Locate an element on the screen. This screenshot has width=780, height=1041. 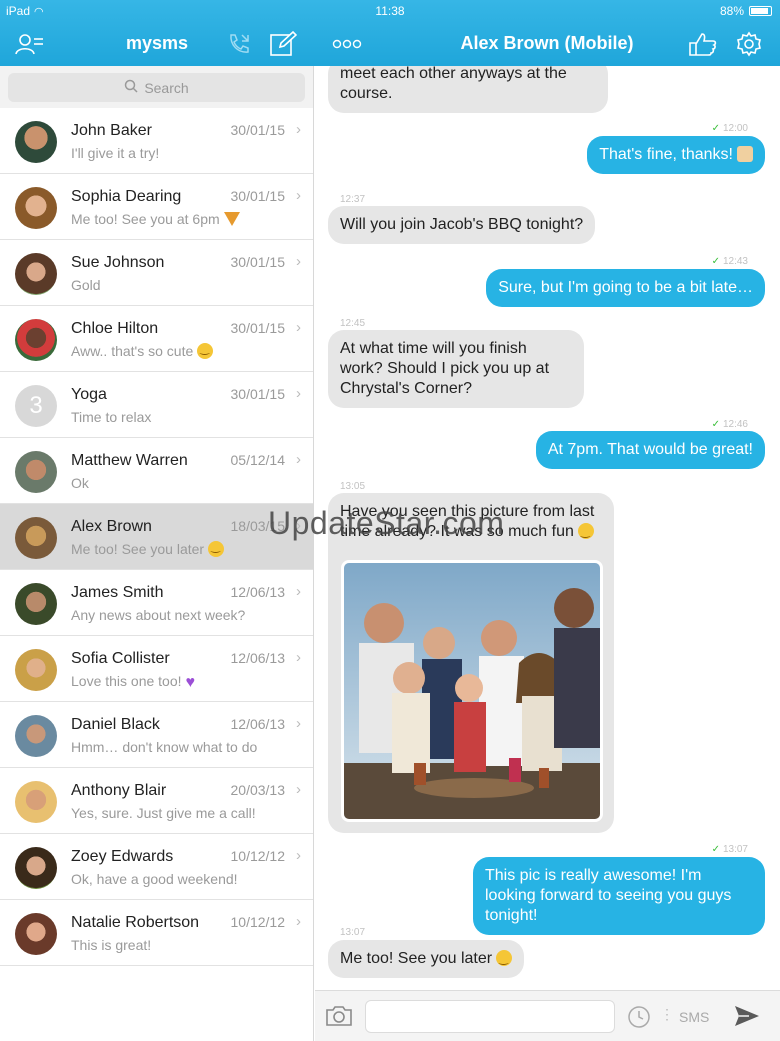
conversation-preview: Gold is located at coordinates (86, 285).